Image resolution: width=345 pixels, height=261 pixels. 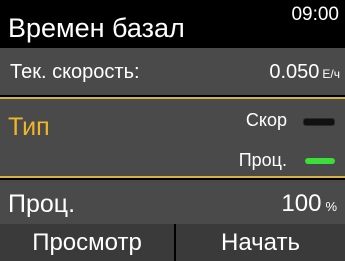 I want to click on percent-value: 100%, so click(x=309, y=204).